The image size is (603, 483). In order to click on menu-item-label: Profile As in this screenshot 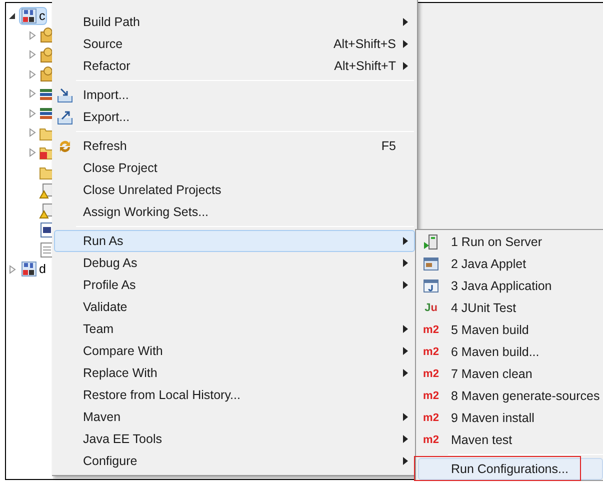, I will do `click(110, 285)`.